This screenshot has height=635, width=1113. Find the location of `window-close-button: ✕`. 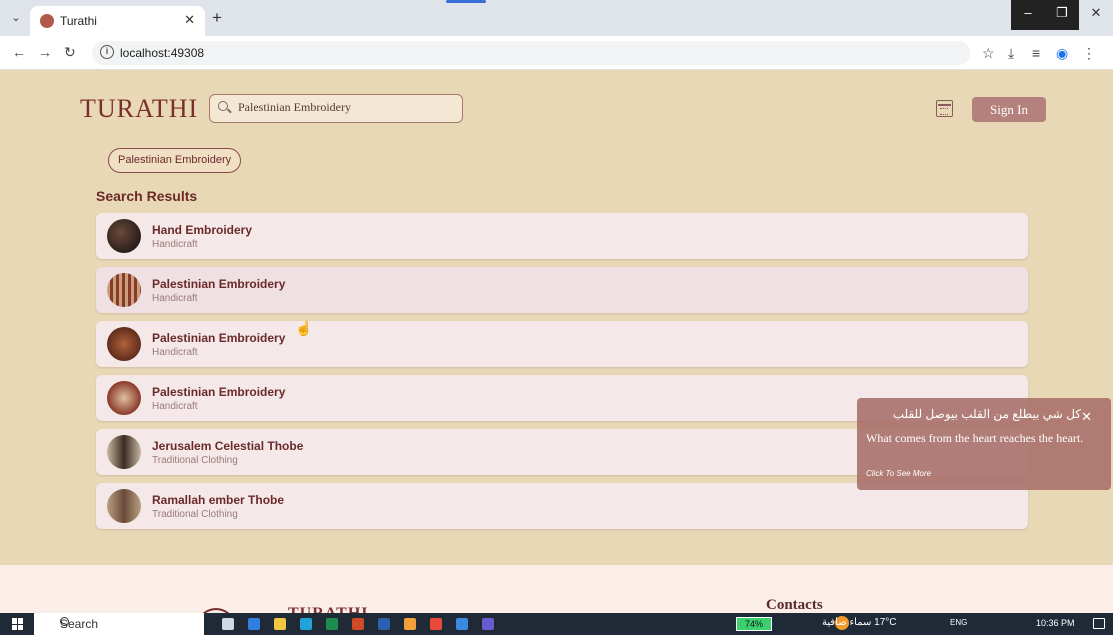

window-close-button: ✕ is located at coordinates (1096, 15).